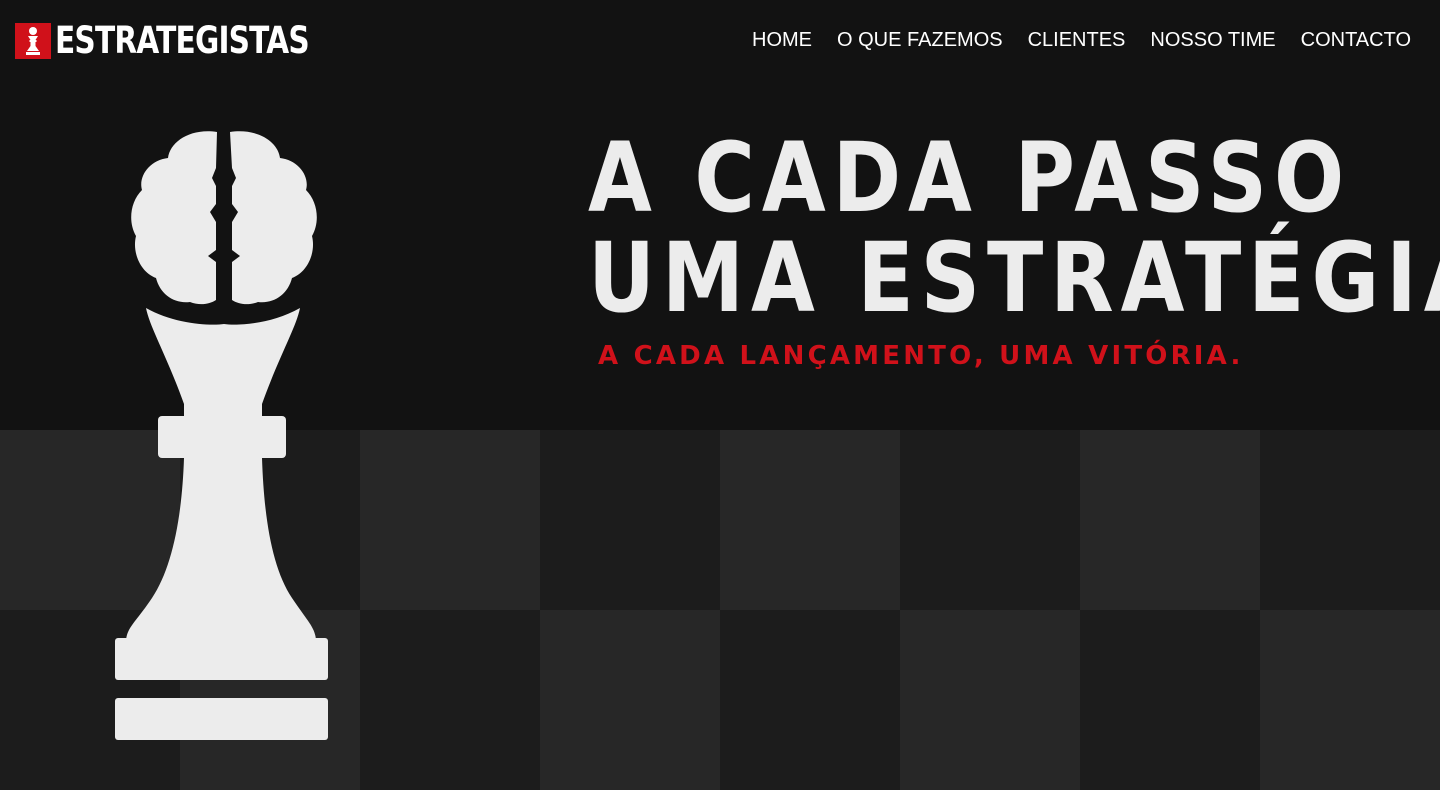 The image size is (1440, 790). Describe the element at coordinates (921, 356) in the screenshot. I see `hero-subtitle: A CADA LANÇAMENTO, UMA VITÓRIA.` at that location.